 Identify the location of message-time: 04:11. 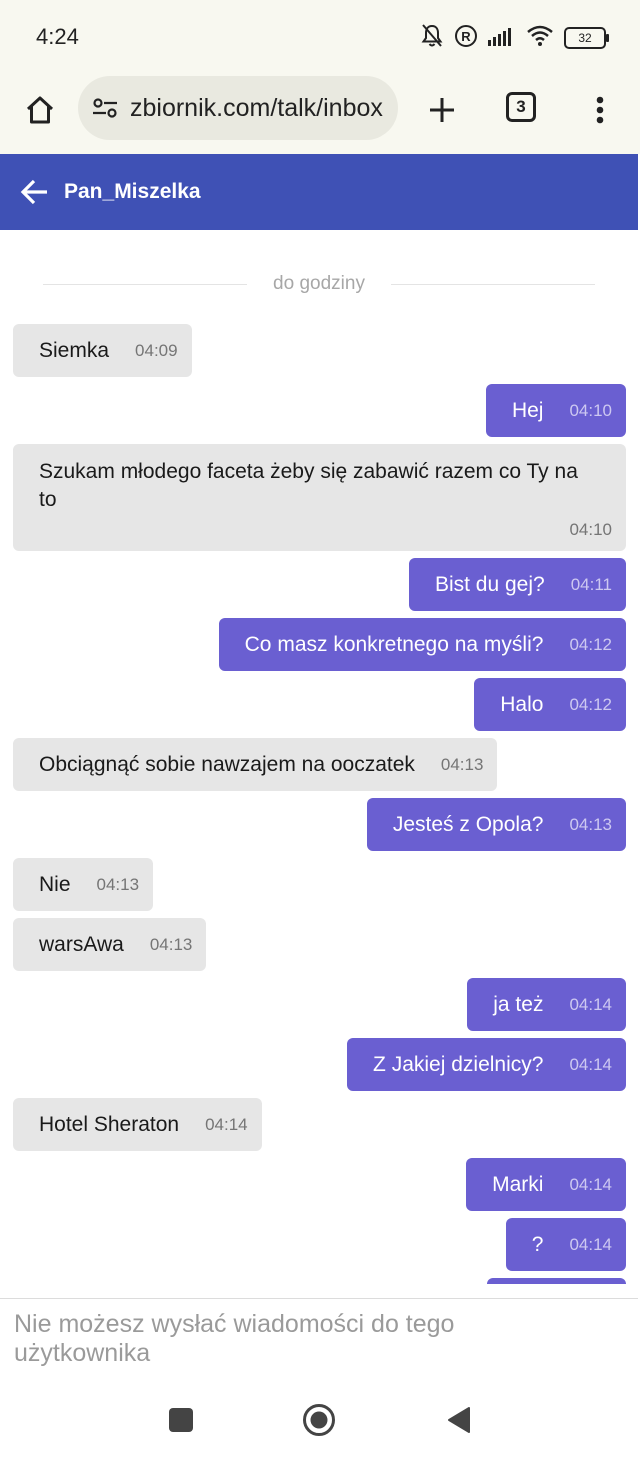
(591, 584).